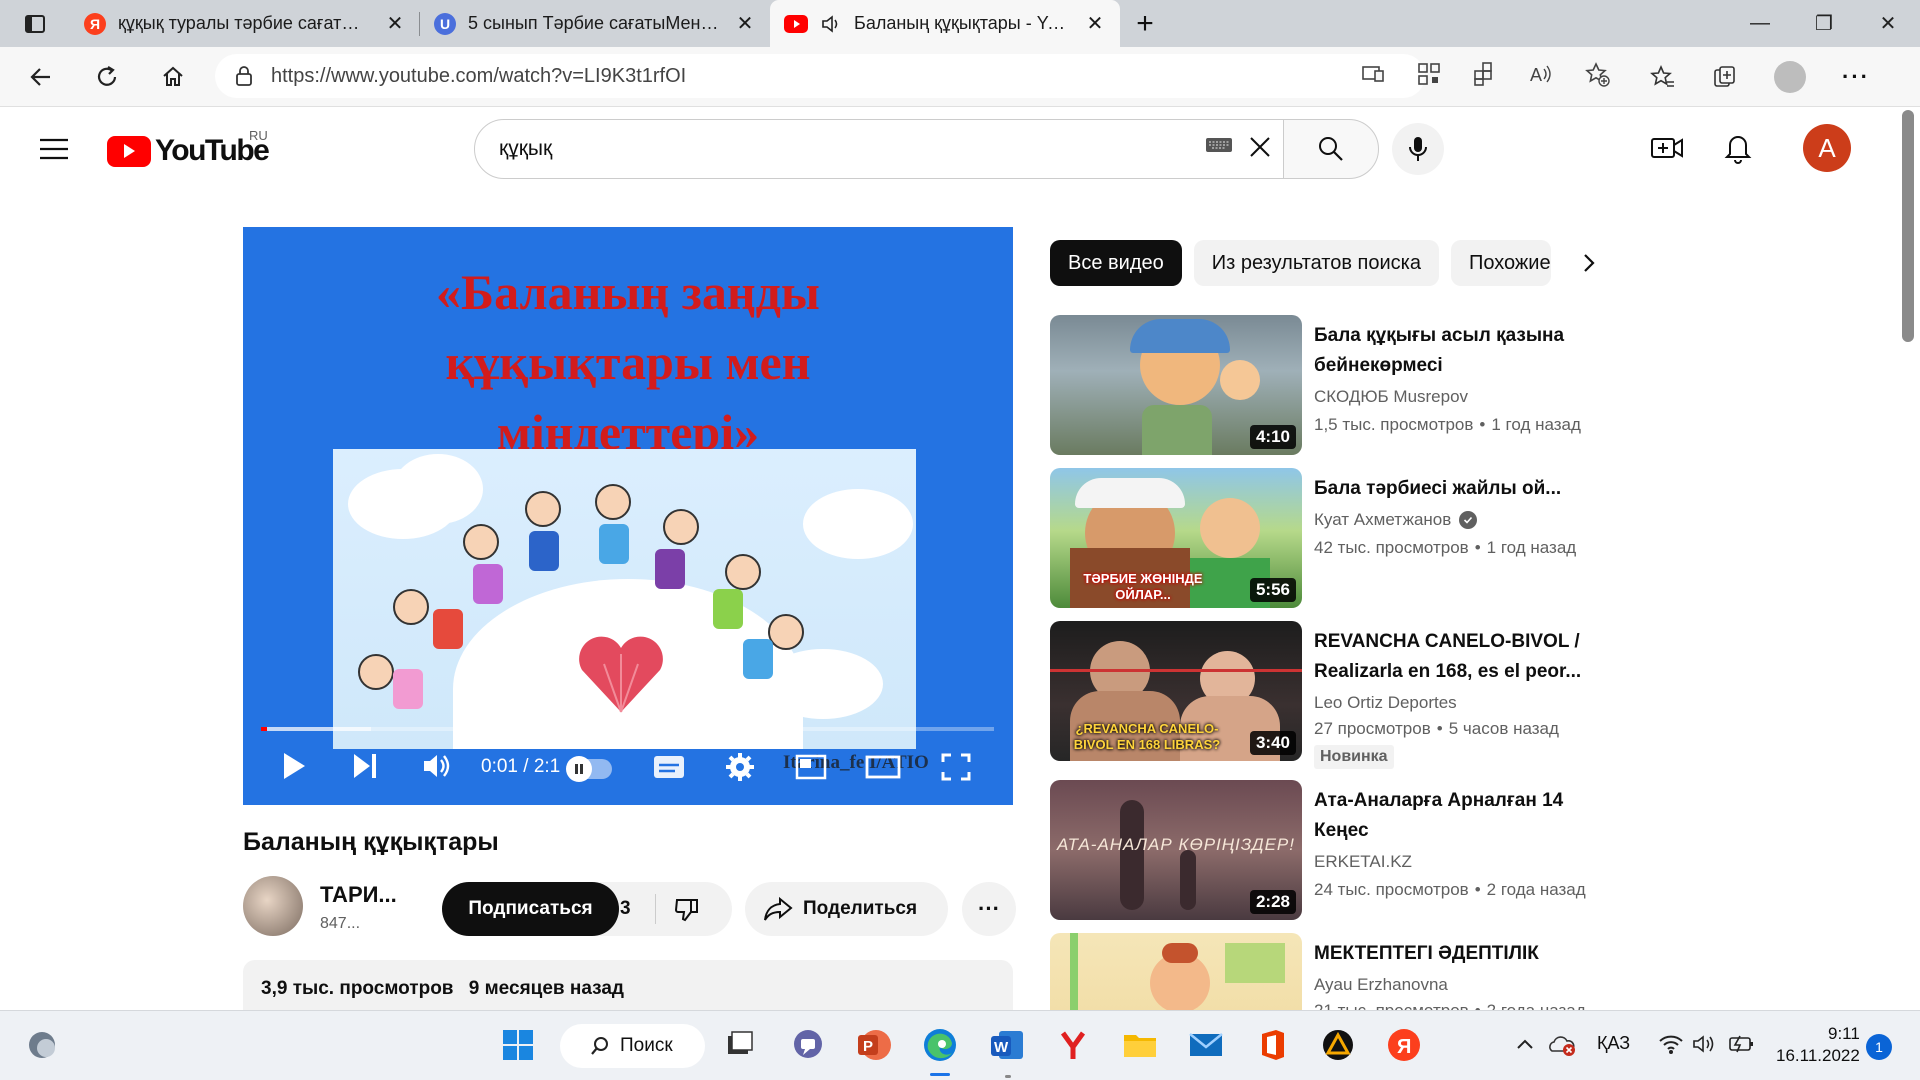 The width and height of the screenshot is (1920, 1080). What do you see at coordinates (54, 149) in the screenshot?
I see `hamburger-menu-icon` at bounding box center [54, 149].